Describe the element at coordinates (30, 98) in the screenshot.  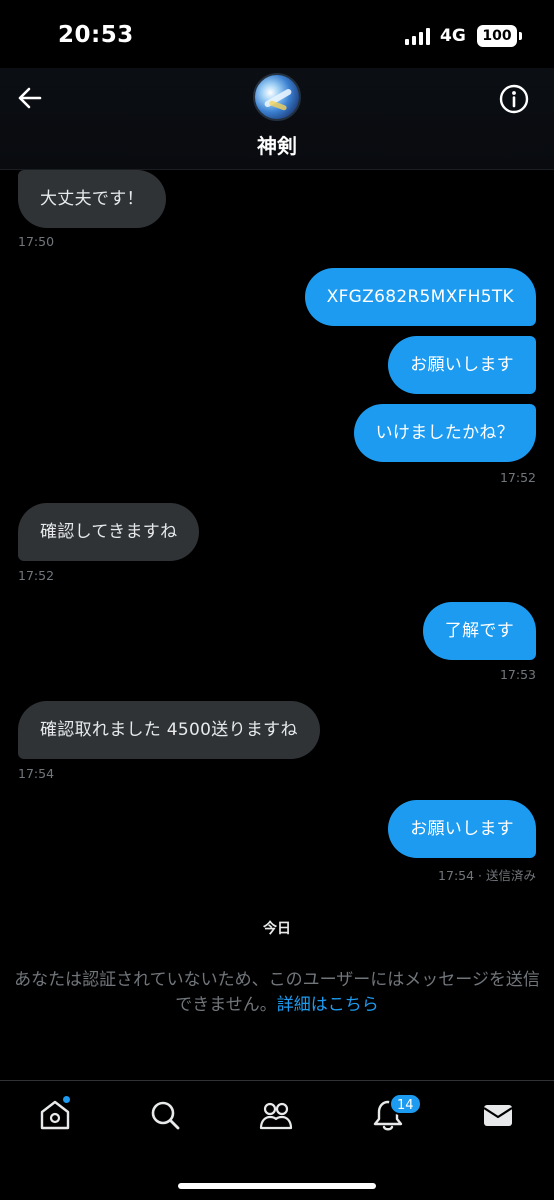
I see `back-arrow-icon` at that location.